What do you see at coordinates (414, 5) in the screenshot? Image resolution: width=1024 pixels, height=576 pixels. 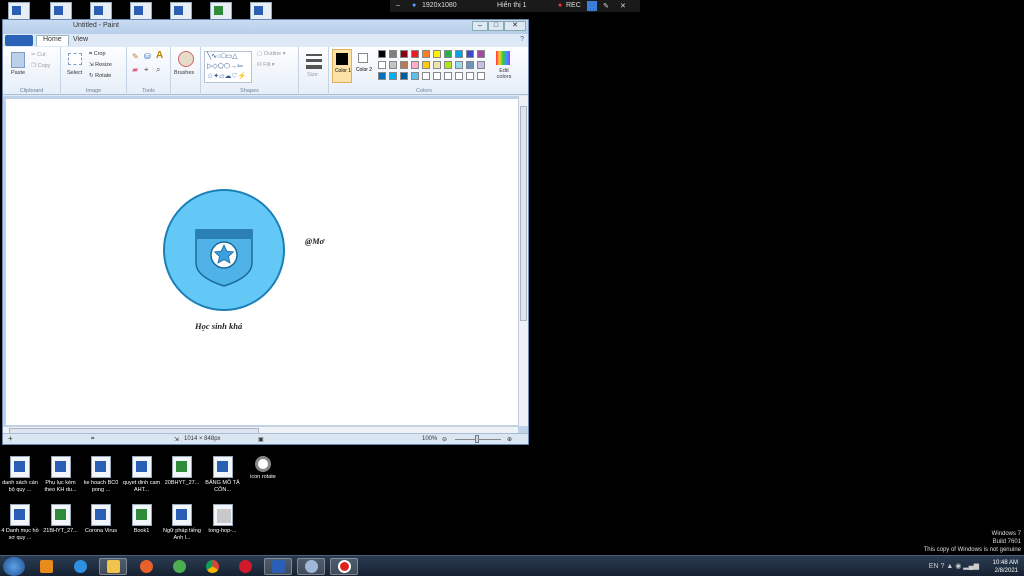 I see `microphone-icon: ●` at bounding box center [414, 5].